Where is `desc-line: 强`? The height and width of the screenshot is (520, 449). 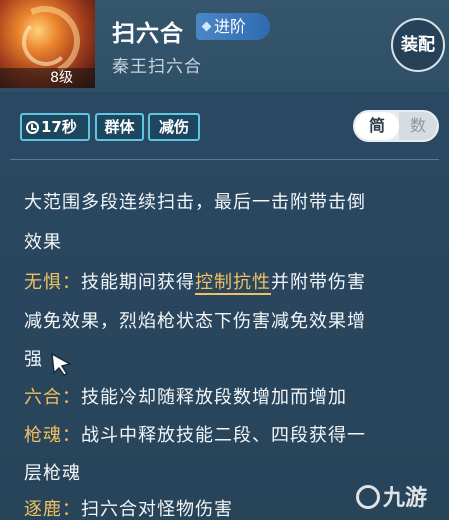
desc-line: 强 is located at coordinates (33, 359).